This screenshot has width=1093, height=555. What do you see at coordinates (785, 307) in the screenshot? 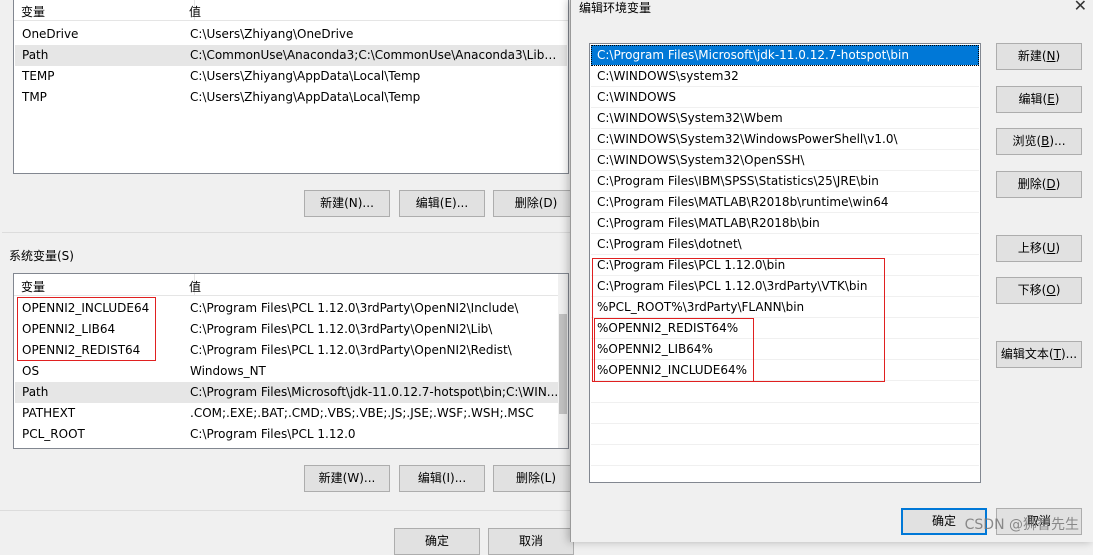
I see `path-entry: %PCL_ROOT%\3rdParty\FLANN\bin` at bounding box center [785, 307].